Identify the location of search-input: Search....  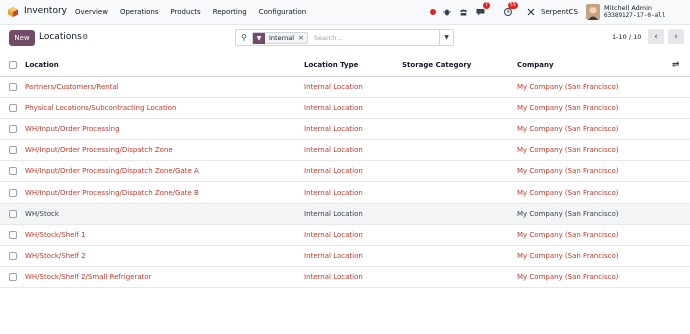
(328, 38).